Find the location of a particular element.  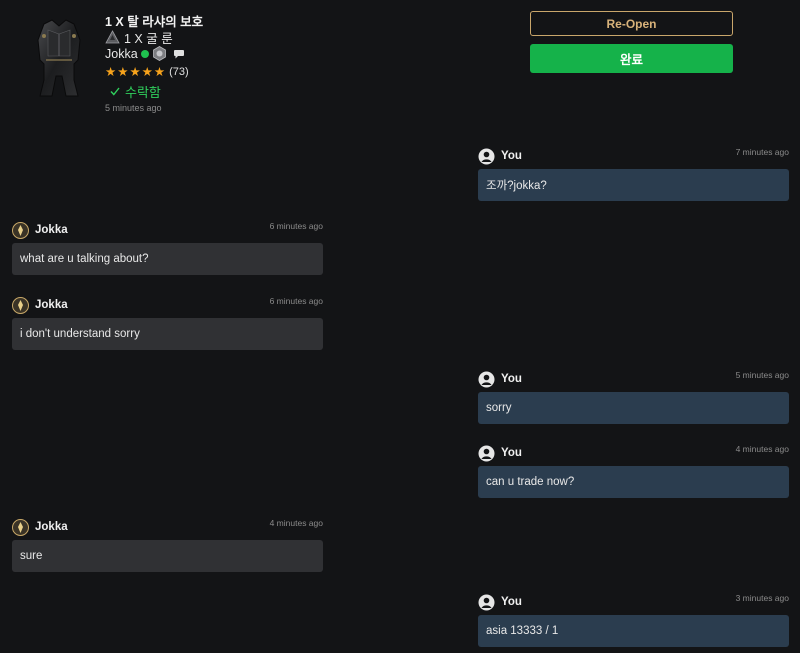

accepted-status: 수락함 is located at coordinates (135, 91).